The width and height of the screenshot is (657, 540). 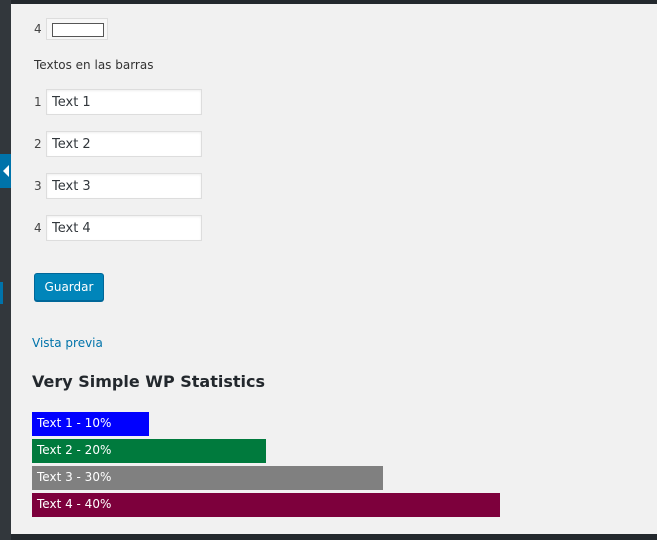 I want to click on menu-active-marker, so click(x=1, y=293).